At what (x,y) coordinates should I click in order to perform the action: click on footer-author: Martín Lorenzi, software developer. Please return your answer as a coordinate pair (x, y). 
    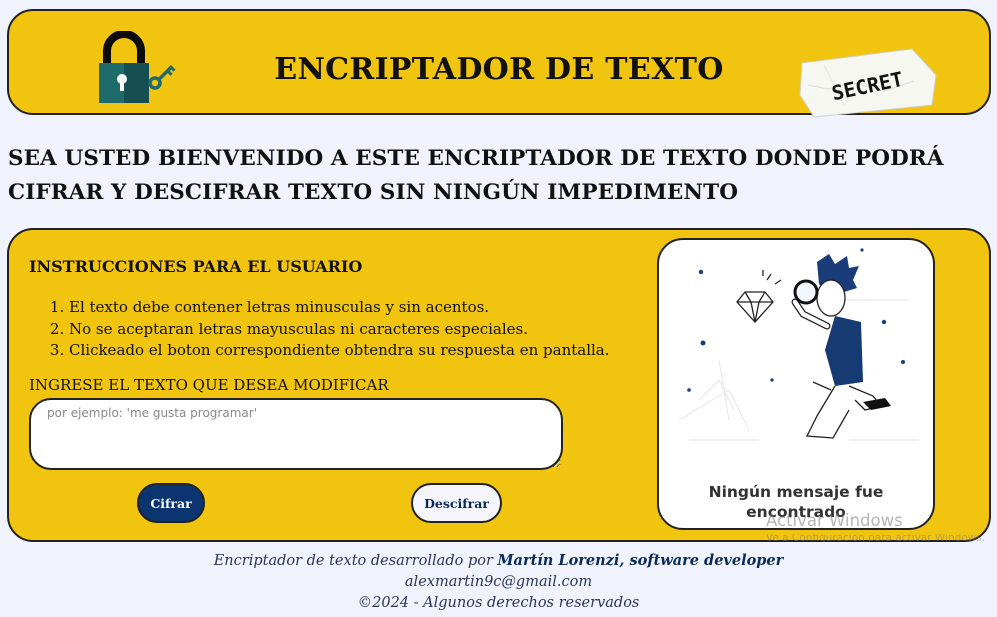
    Looking at the image, I should click on (640, 560).